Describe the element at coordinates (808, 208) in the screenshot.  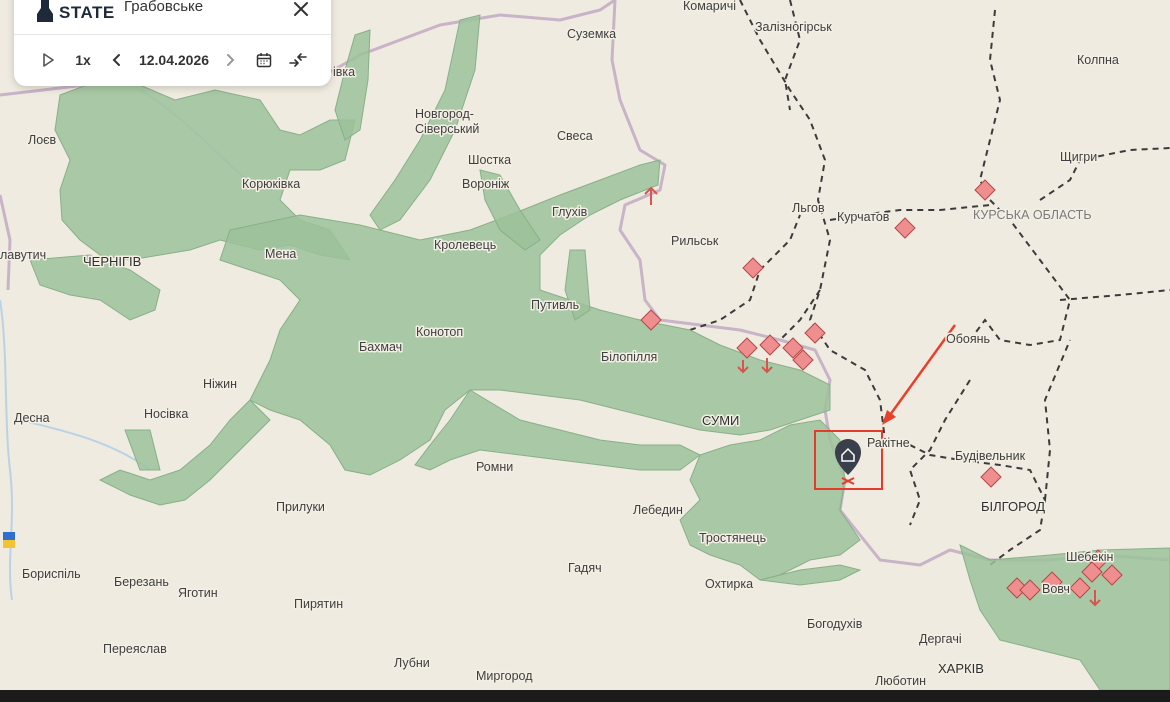
I see `place-lgov: Льгов` at that location.